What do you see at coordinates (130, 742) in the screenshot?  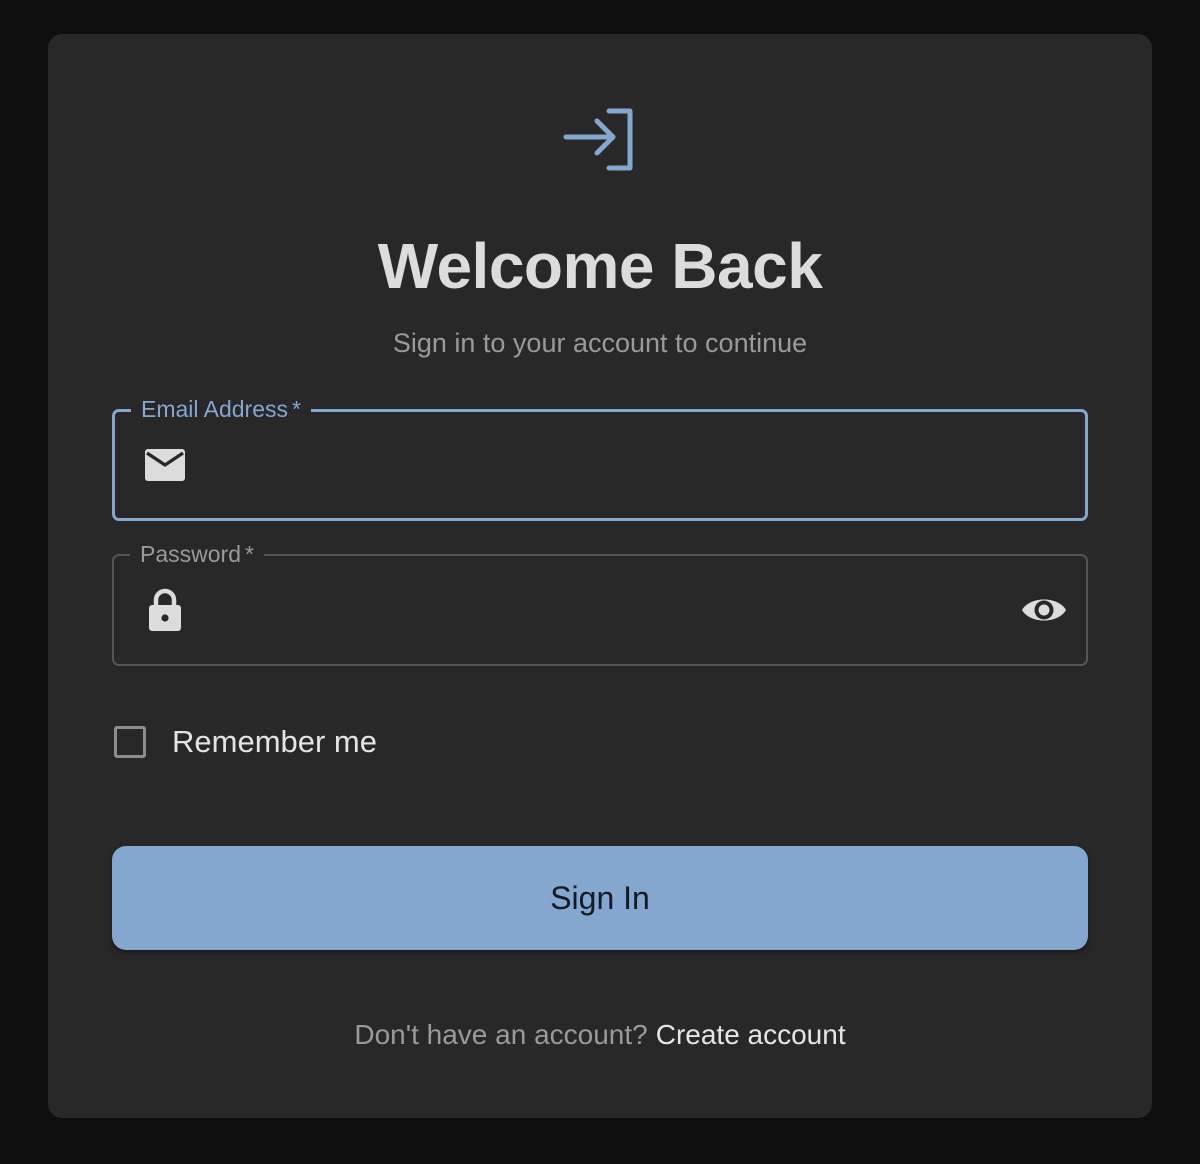 I see `remember-me-checkbox` at bounding box center [130, 742].